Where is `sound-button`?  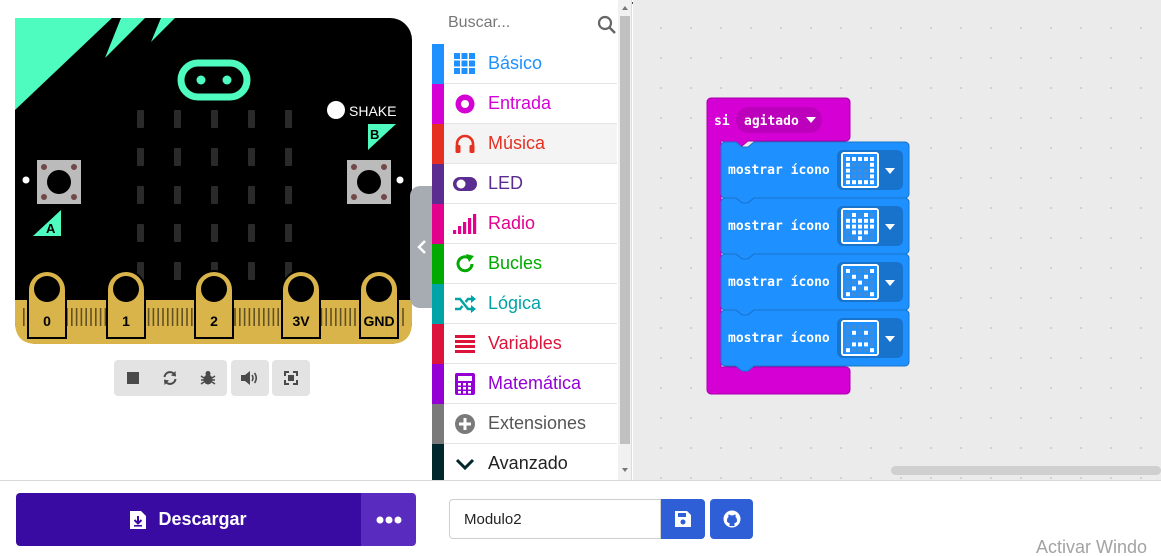 sound-button is located at coordinates (250, 378).